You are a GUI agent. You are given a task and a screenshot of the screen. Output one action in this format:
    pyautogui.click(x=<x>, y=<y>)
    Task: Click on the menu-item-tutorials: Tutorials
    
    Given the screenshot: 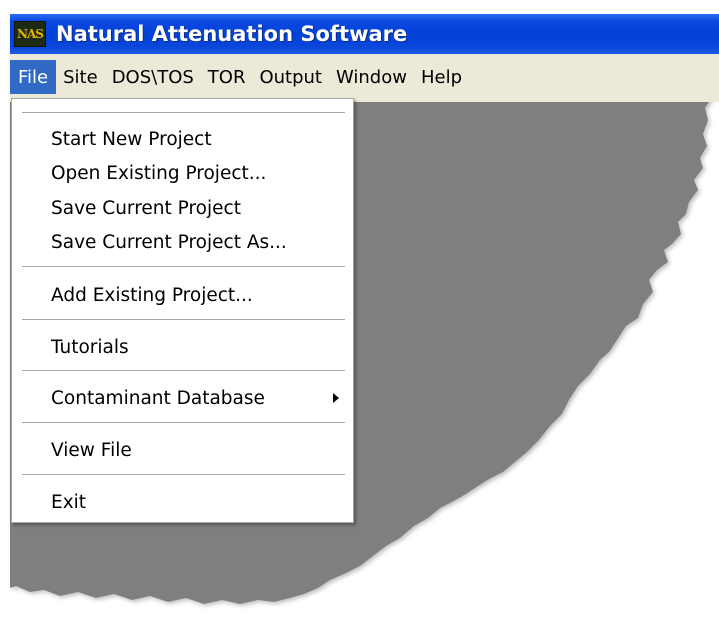 What is the action you would take?
    pyautogui.click(x=182, y=347)
    